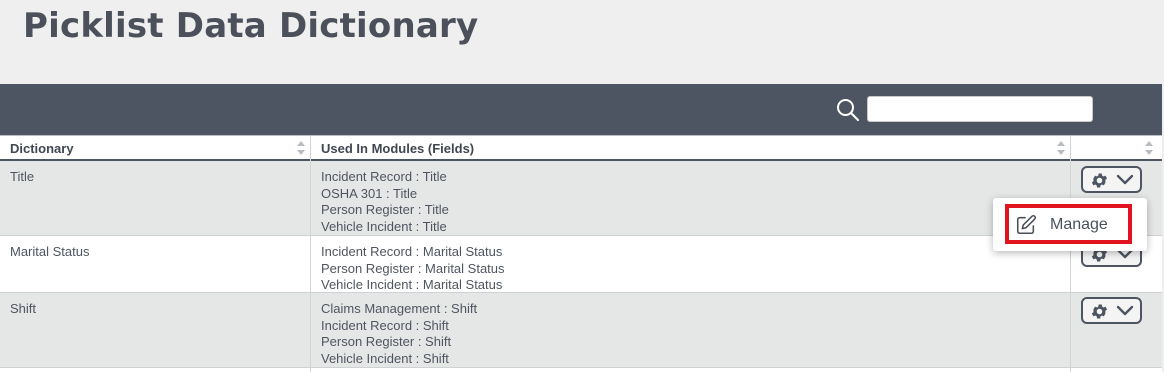 The width and height of the screenshot is (1164, 372). What do you see at coordinates (848, 110) in the screenshot?
I see `search-icon` at bounding box center [848, 110].